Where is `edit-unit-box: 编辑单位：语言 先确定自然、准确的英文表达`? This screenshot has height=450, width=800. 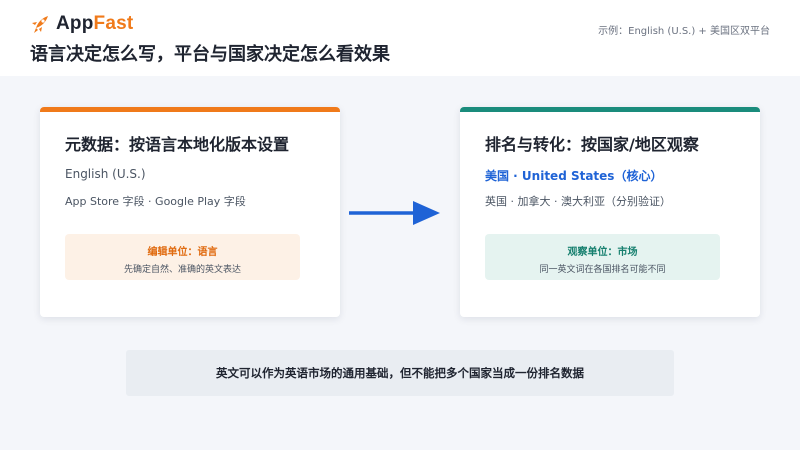
edit-unit-box: 编辑单位：语言 先确定自然、准确的英文表达 is located at coordinates (182, 257).